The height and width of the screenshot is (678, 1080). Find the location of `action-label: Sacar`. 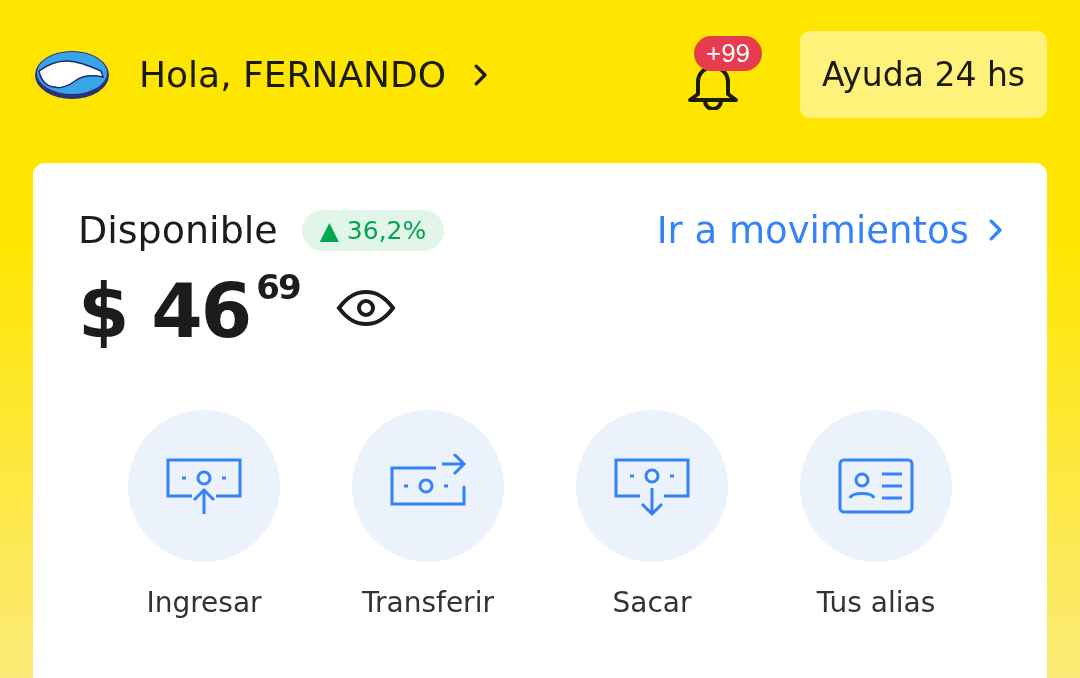

action-label: Sacar is located at coordinates (652, 602).